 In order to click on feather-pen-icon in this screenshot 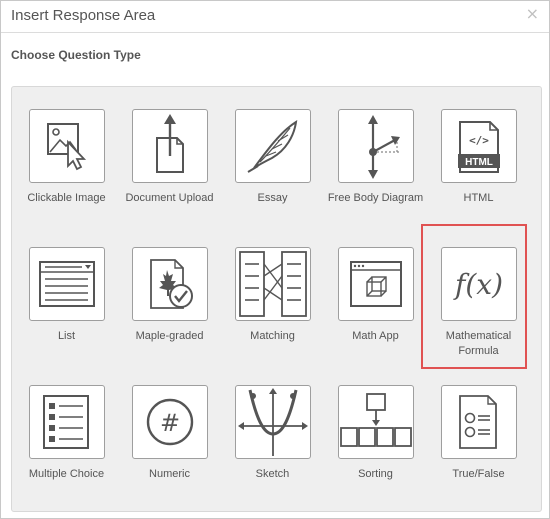, I will do `click(272, 146)`.